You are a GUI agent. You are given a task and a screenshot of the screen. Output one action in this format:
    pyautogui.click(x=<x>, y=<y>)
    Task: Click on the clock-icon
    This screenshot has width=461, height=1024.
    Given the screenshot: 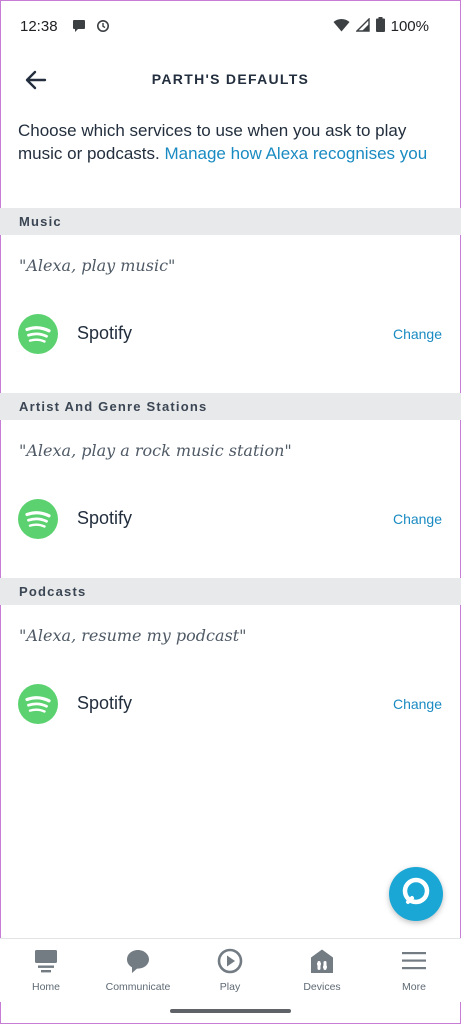 What is the action you would take?
    pyautogui.click(x=103, y=28)
    